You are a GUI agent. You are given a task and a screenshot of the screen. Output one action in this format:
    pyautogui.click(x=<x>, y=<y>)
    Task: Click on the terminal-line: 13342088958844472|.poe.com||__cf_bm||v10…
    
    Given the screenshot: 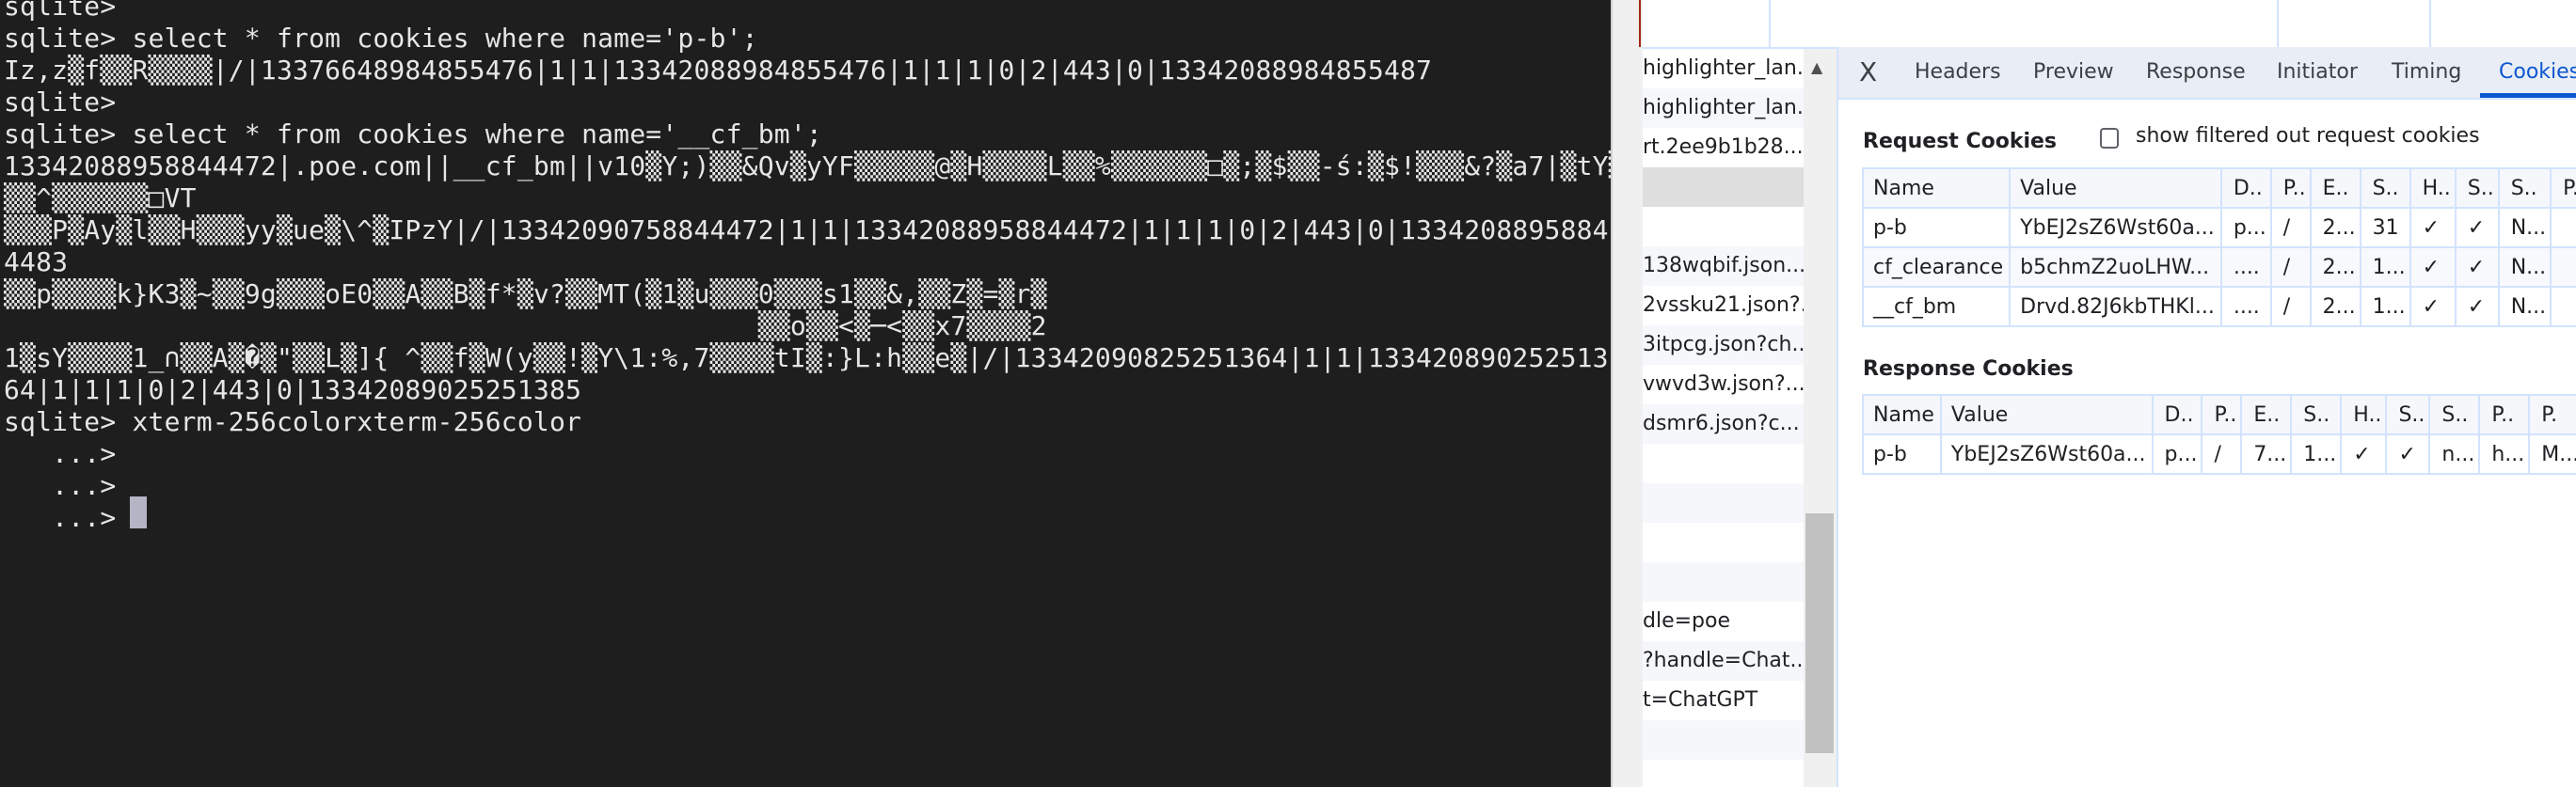 What is the action you would take?
    pyautogui.click(x=808, y=165)
    